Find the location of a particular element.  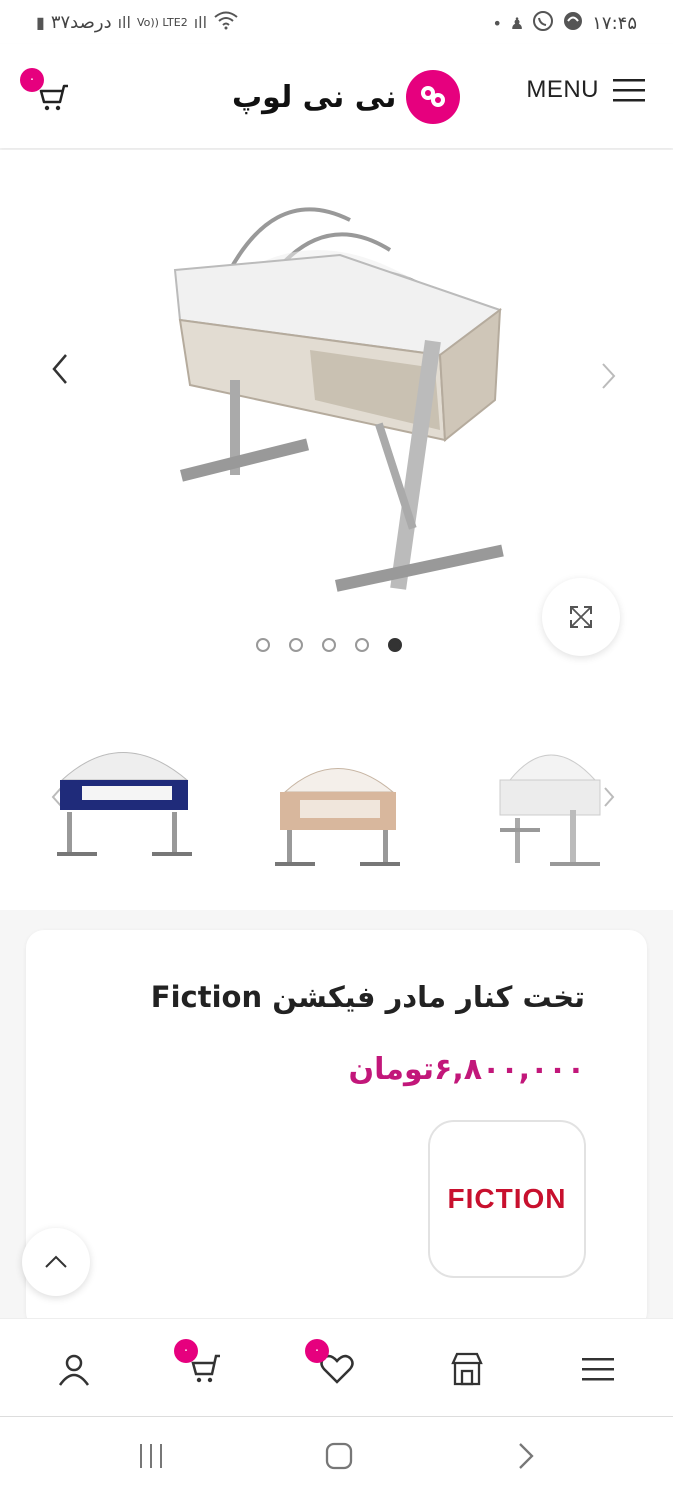

signal-icon: ıll is located at coordinates (124, 22).